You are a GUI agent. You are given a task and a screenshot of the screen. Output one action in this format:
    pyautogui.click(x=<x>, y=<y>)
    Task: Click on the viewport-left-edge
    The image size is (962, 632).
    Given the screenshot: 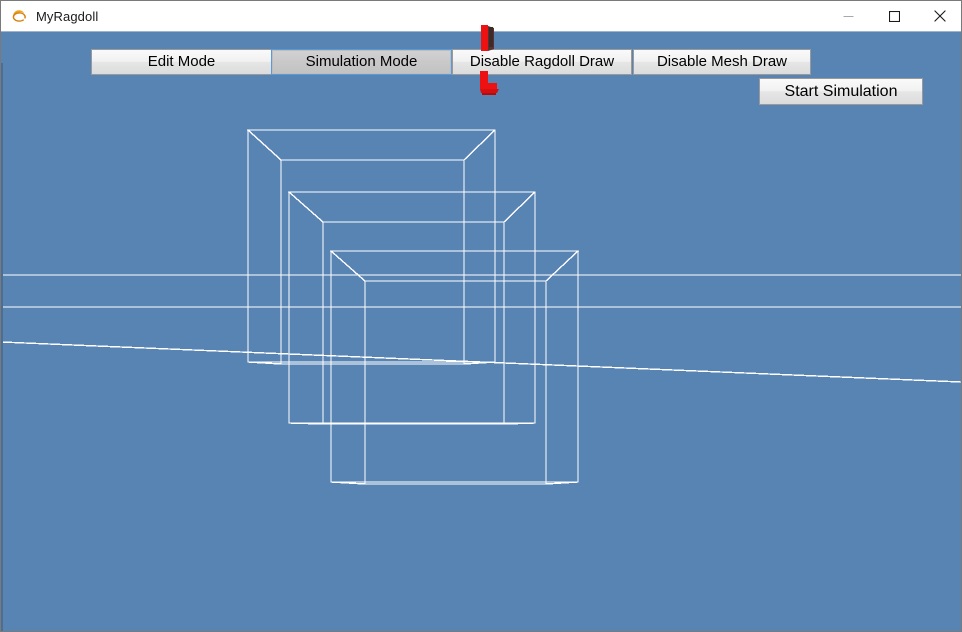 What is the action you would take?
    pyautogui.click(x=2, y=347)
    